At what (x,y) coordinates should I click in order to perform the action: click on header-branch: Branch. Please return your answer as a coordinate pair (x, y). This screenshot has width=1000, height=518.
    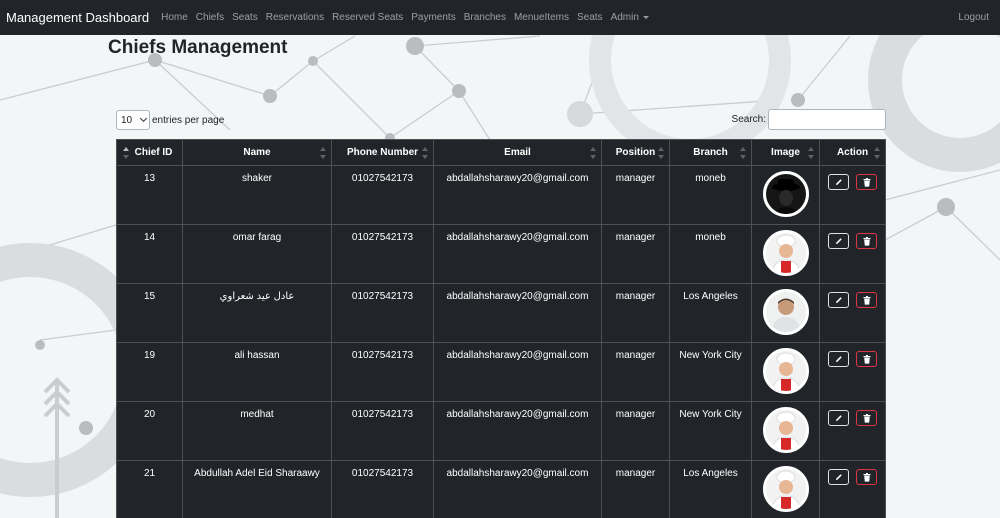
    Looking at the image, I should click on (710, 152).